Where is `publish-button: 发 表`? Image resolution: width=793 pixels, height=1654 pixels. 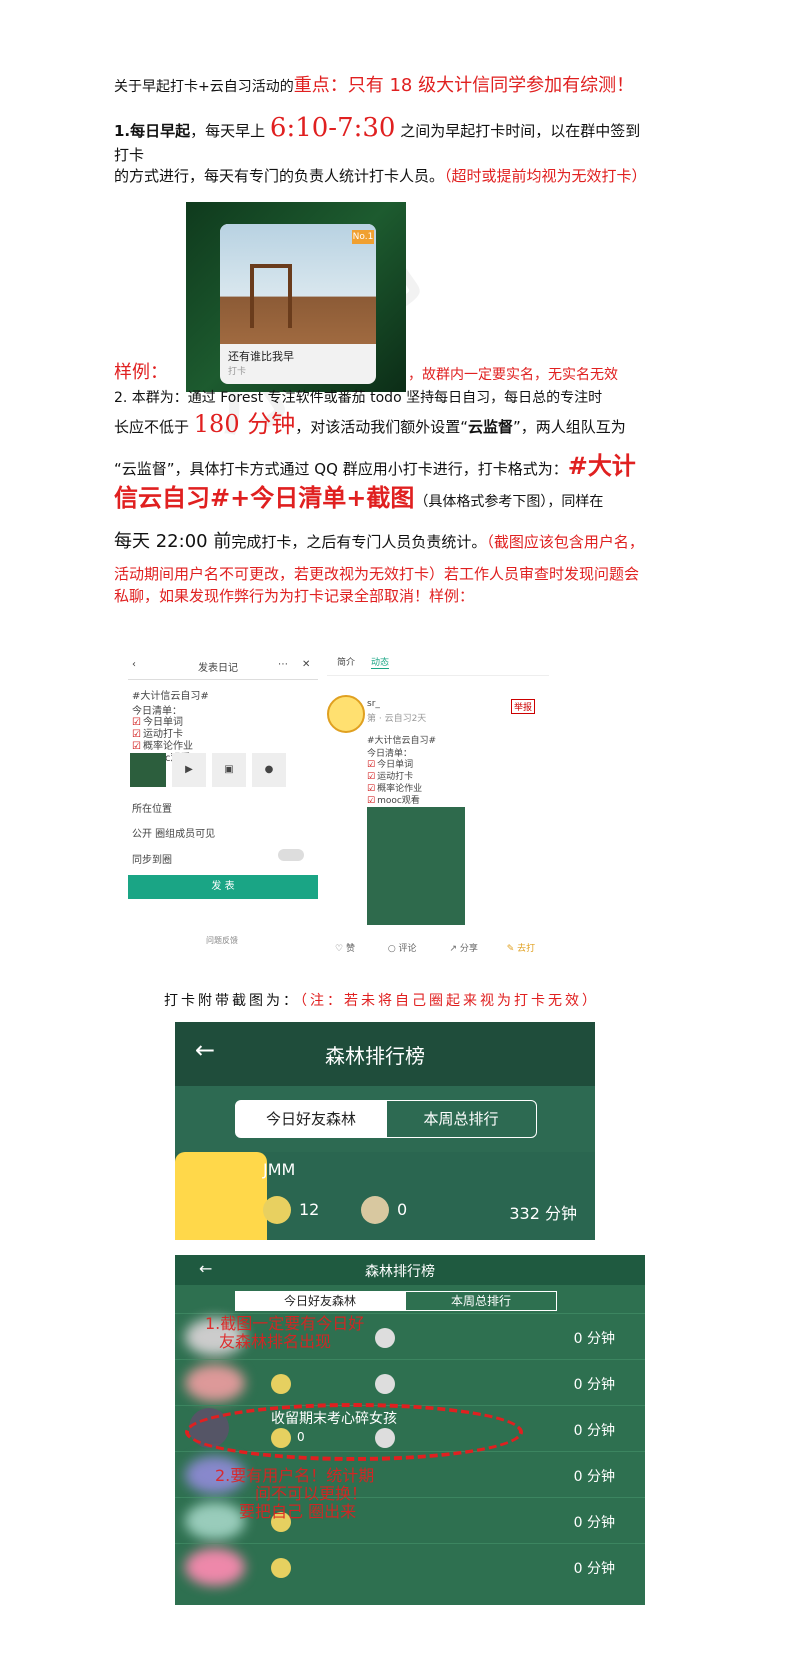 publish-button: 发 表 is located at coordinates (223, 887).